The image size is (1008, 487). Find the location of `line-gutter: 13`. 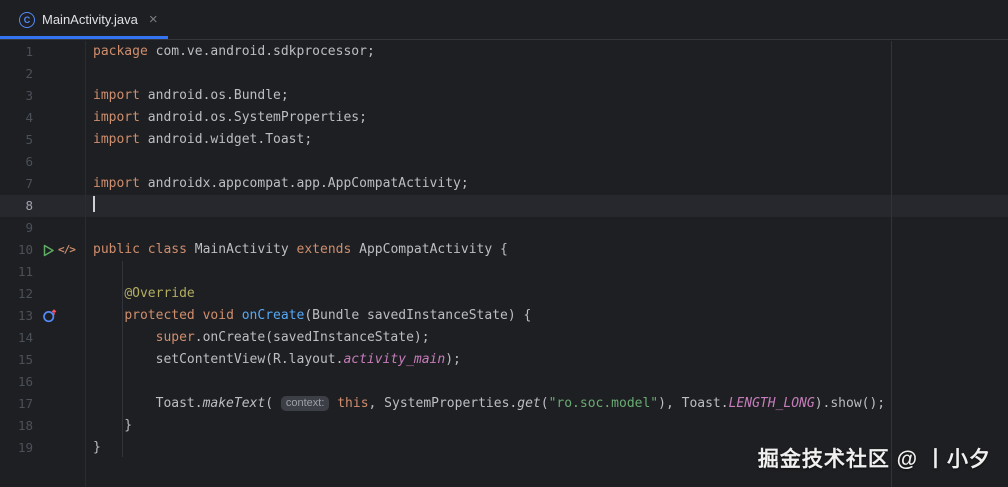

line-gutter: 13 is located at coordinates (46, 316).